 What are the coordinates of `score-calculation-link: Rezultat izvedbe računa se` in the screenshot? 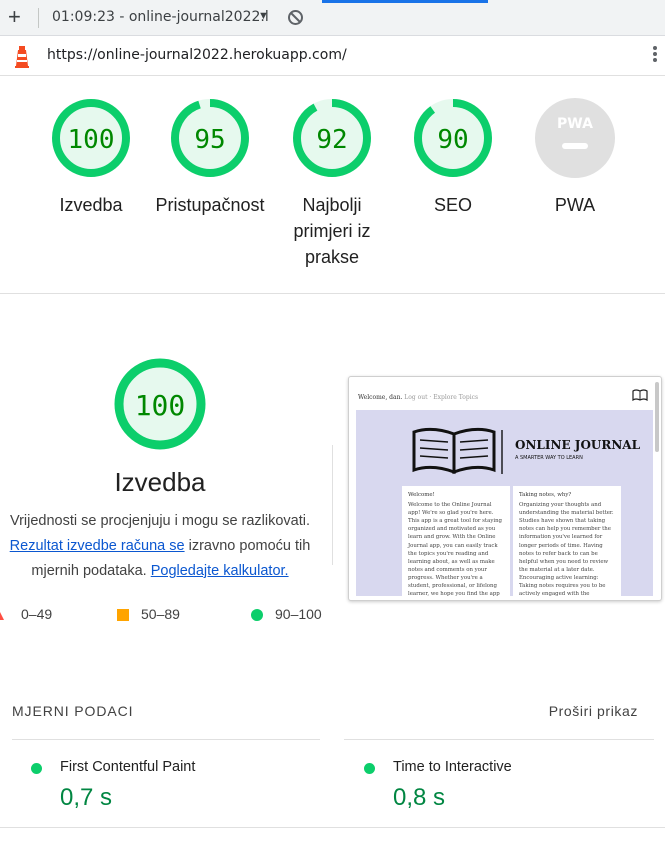 It's located at (97, 546).